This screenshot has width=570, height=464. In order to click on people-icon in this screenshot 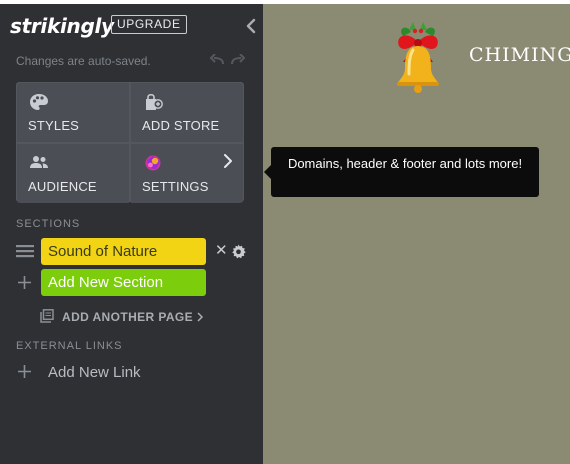, I will do `click(39, 162)`.